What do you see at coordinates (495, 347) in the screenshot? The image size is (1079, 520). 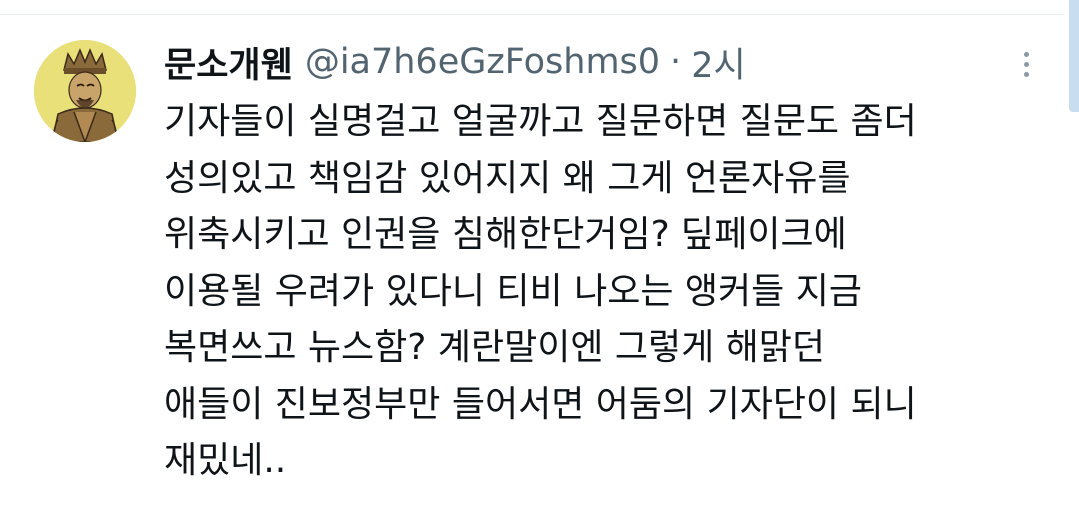 I see `tweet-text-line: 복면쓰고 뉴스함? 계란말이엔 그렇게 해맑던` at bounding box center [495, 347].